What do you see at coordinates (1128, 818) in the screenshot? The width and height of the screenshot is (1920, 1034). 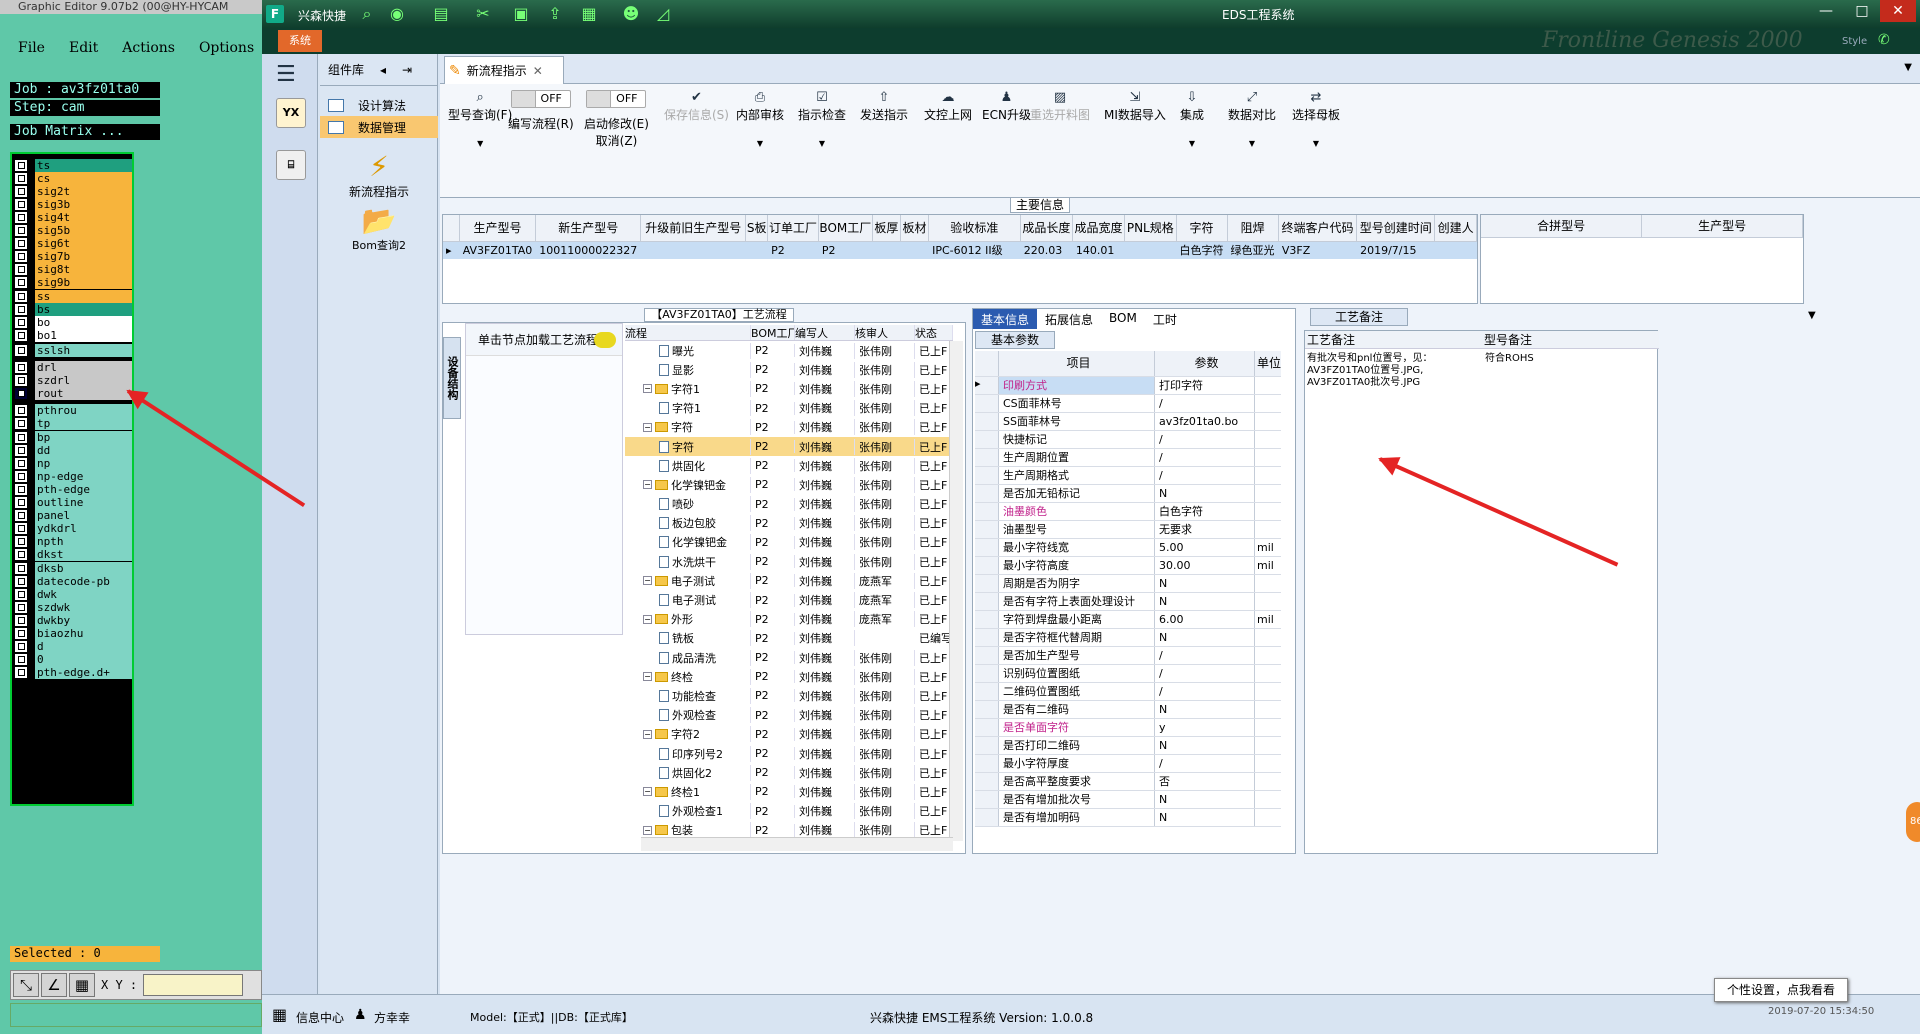 I see `table-row: 是否有增加明码 N` at bounding box center [1128, 818].